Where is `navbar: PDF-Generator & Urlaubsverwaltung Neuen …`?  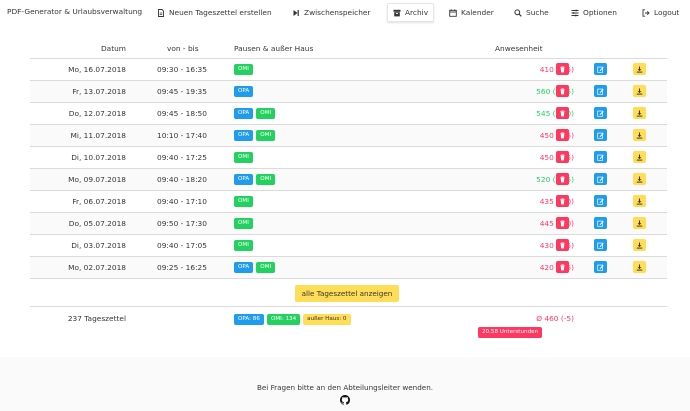
navbar: PDF-Generator & Urlaubsverwaltung Neuen … is located at coordinates (345, 12).